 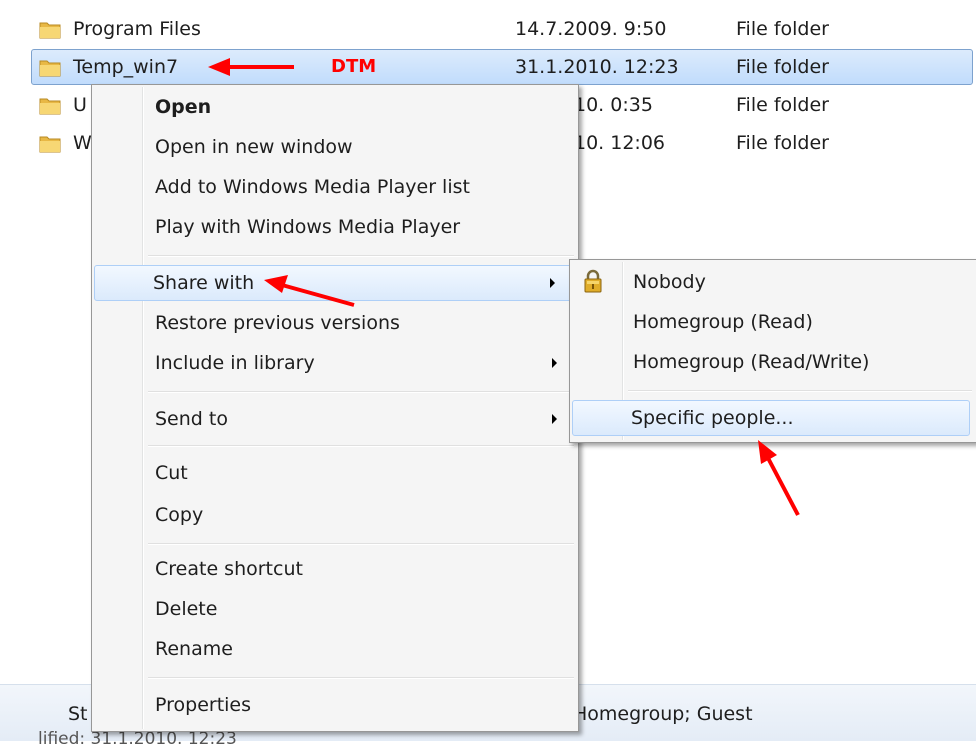 I want to click on menu-item-send-to: Send to, so click(x=335, y=419).